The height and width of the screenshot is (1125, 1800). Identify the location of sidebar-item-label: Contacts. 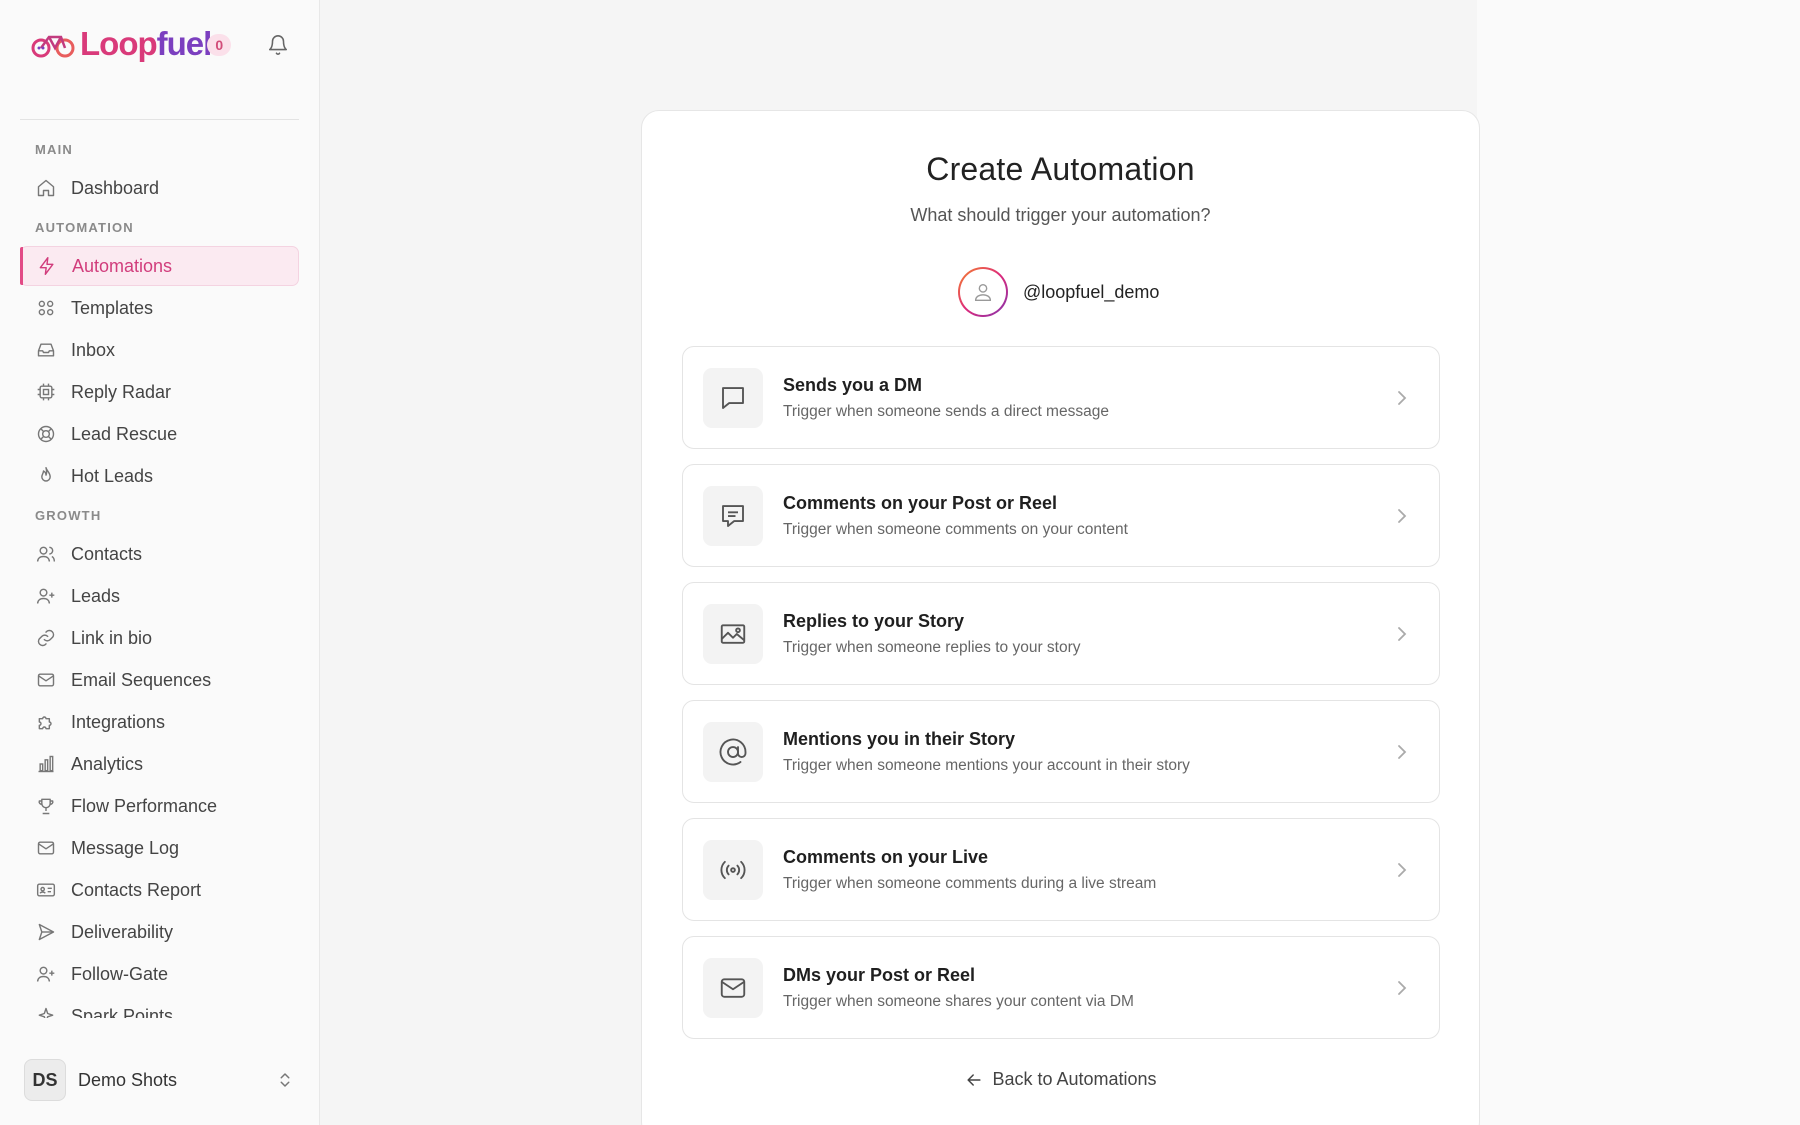
(107, 553).